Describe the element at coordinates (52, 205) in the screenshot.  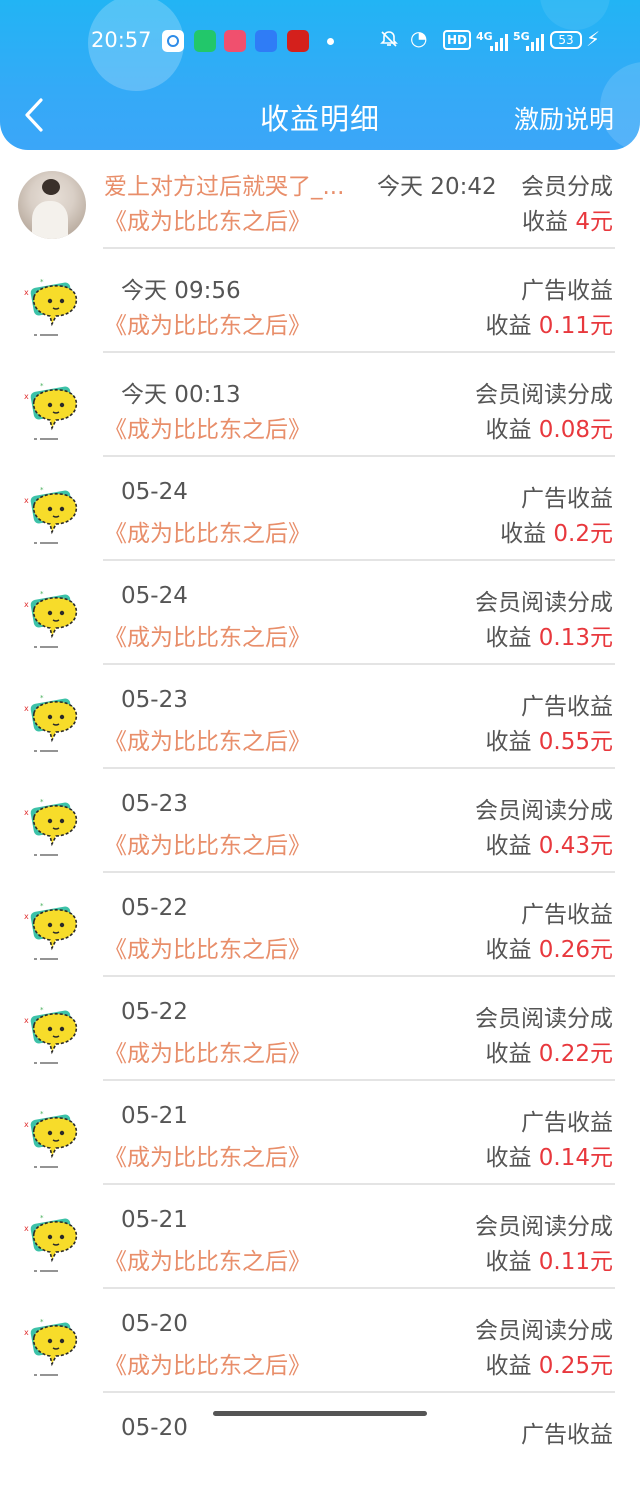
I see `user-photo-avatar` at that location.